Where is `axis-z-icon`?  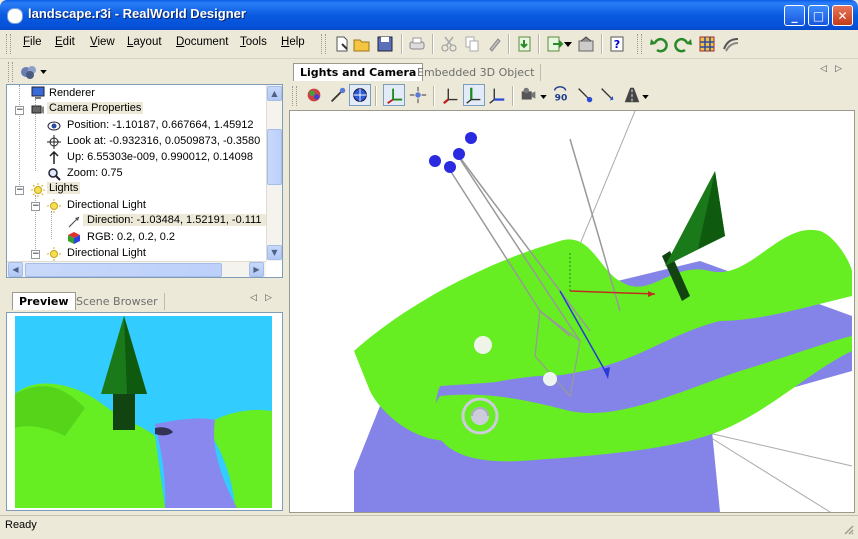
axis-z-icon is located at coordinates (497, 95).